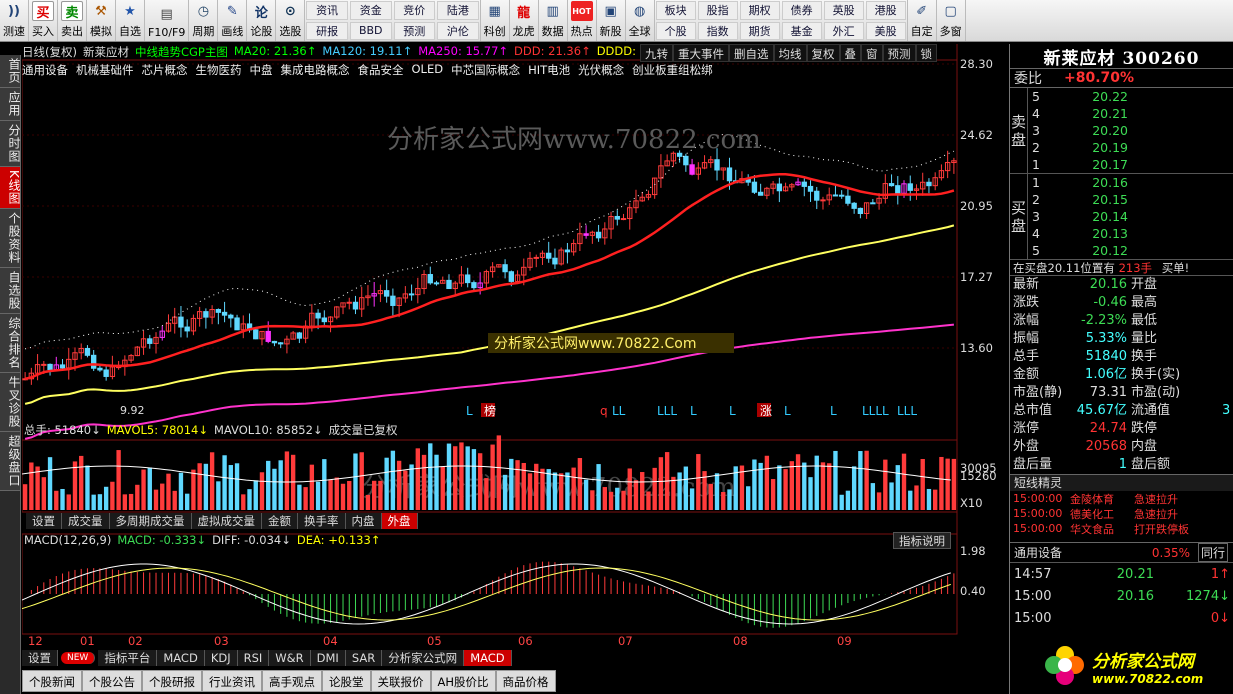 The height and width of the screenshot is (694, 1233). Describe the element at coordinates (370, 30) in the screenshot. I see `toolbar-grid-item: BBD` at that location.